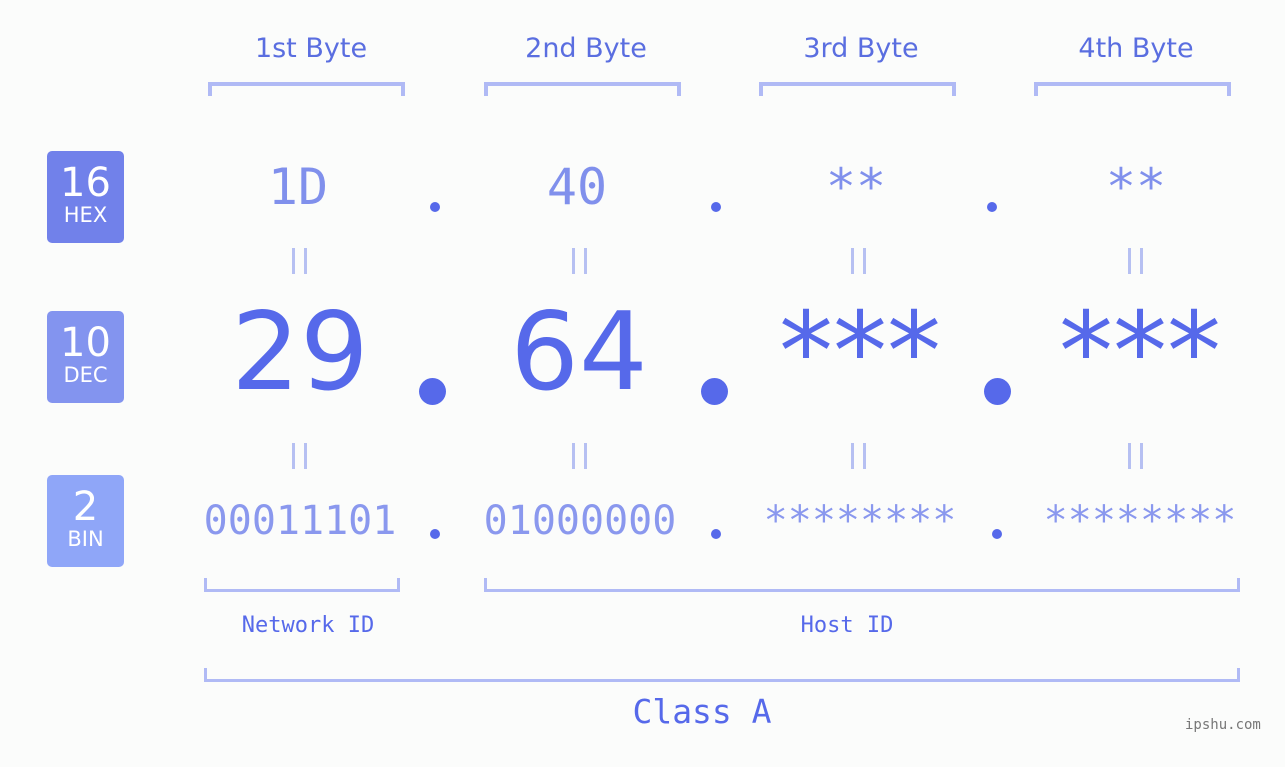 This screenshot has width=1285, height=767. I want to click on watermark: ipshu.com, so click(1223, 725).